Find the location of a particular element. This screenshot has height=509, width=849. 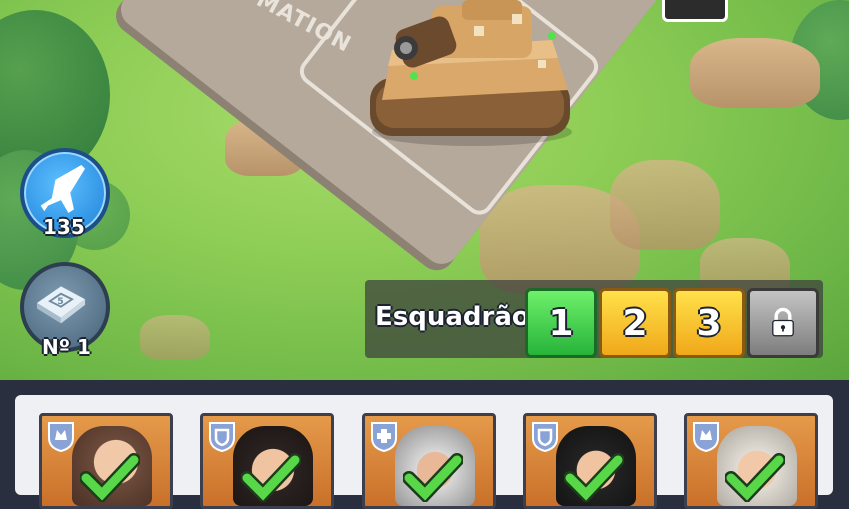

squad-label: Esquadrão is located at coordinates (452, 317).